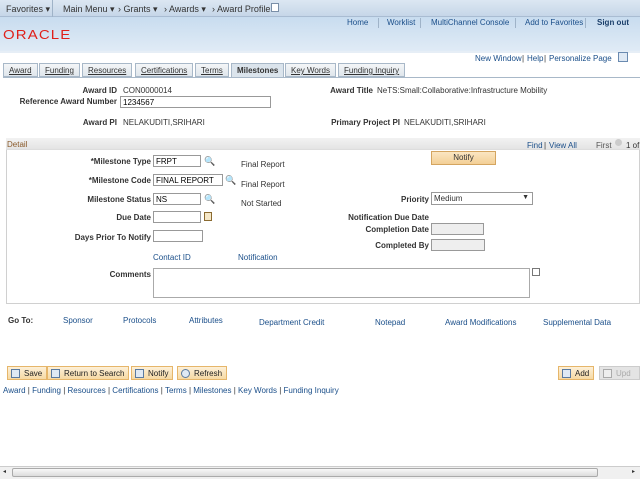 This screenshot has width=640, height=480. Describe the element at coordinates (257, 390) in the screenshot. I see `bottom-link-key-words: Key Words` at that location.